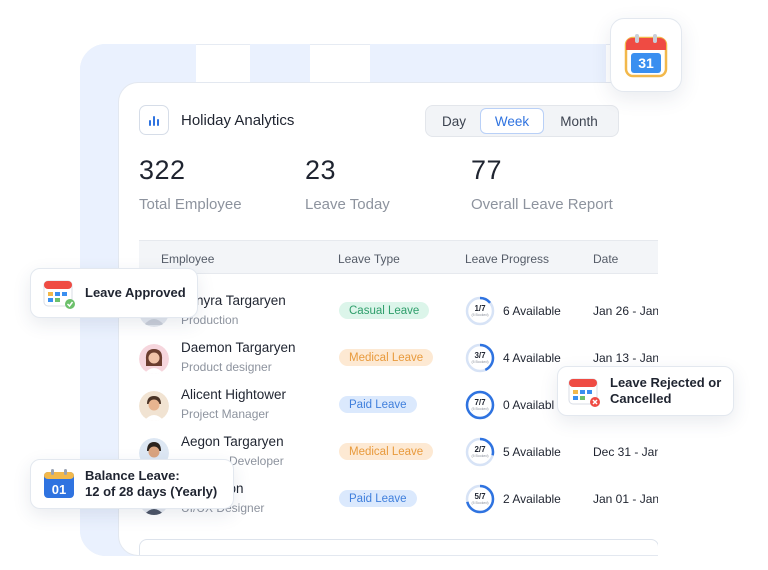  I want to click on leave-date: Dec 31 - Jan, so click(625, 452).